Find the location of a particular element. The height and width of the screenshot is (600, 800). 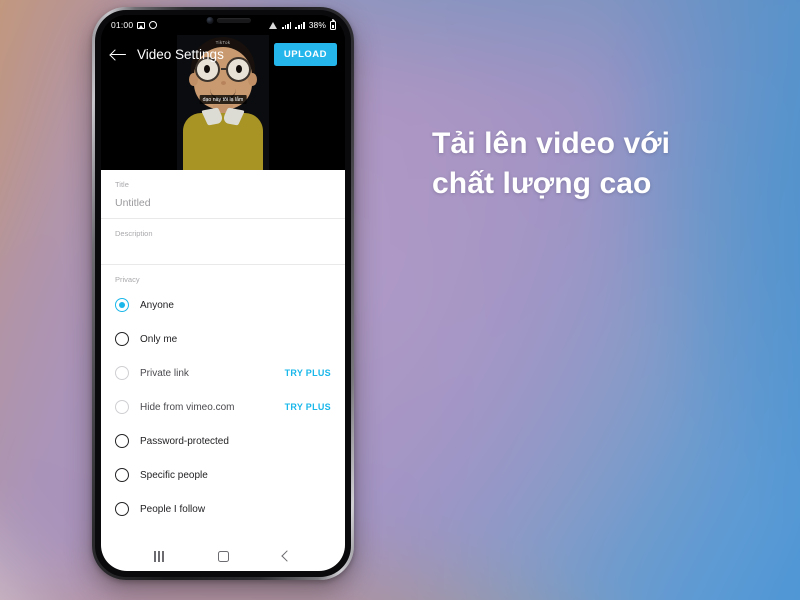

upload-button: UPLOAD is located at coordinates (305, 54).